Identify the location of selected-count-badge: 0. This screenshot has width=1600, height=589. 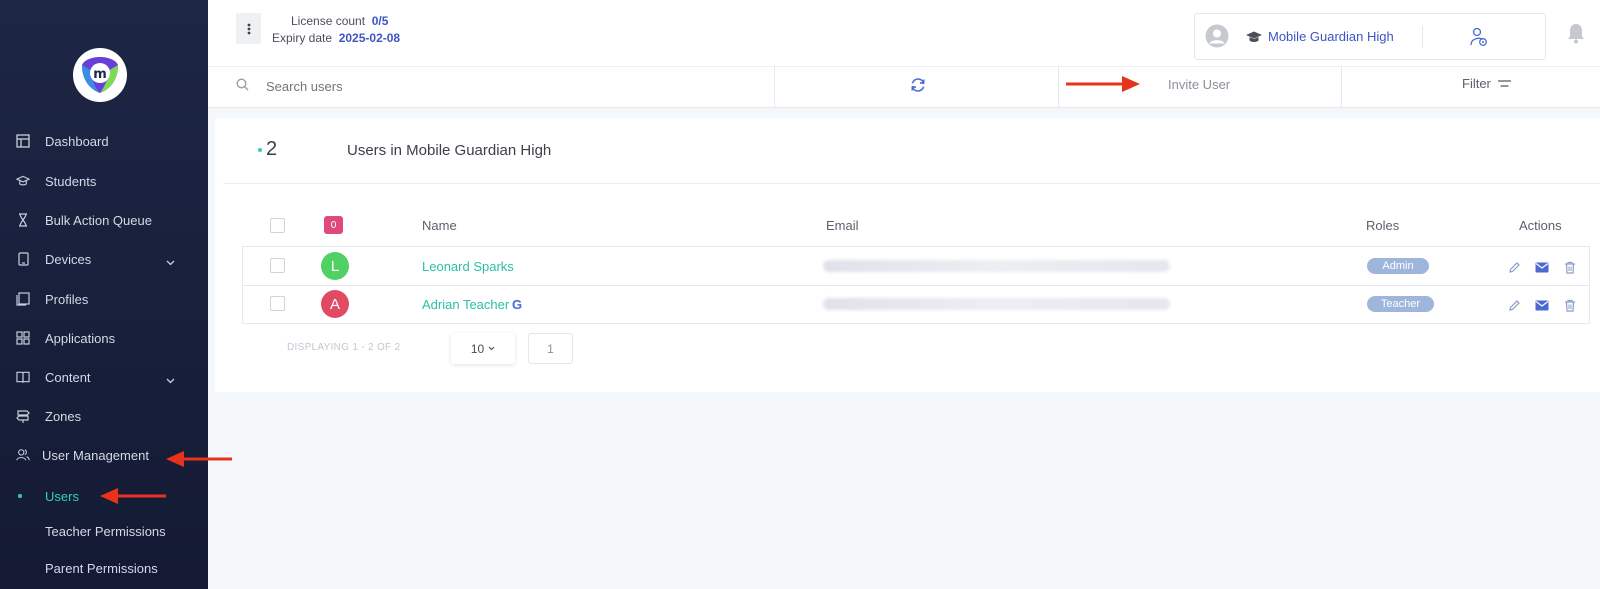
(333, 225).